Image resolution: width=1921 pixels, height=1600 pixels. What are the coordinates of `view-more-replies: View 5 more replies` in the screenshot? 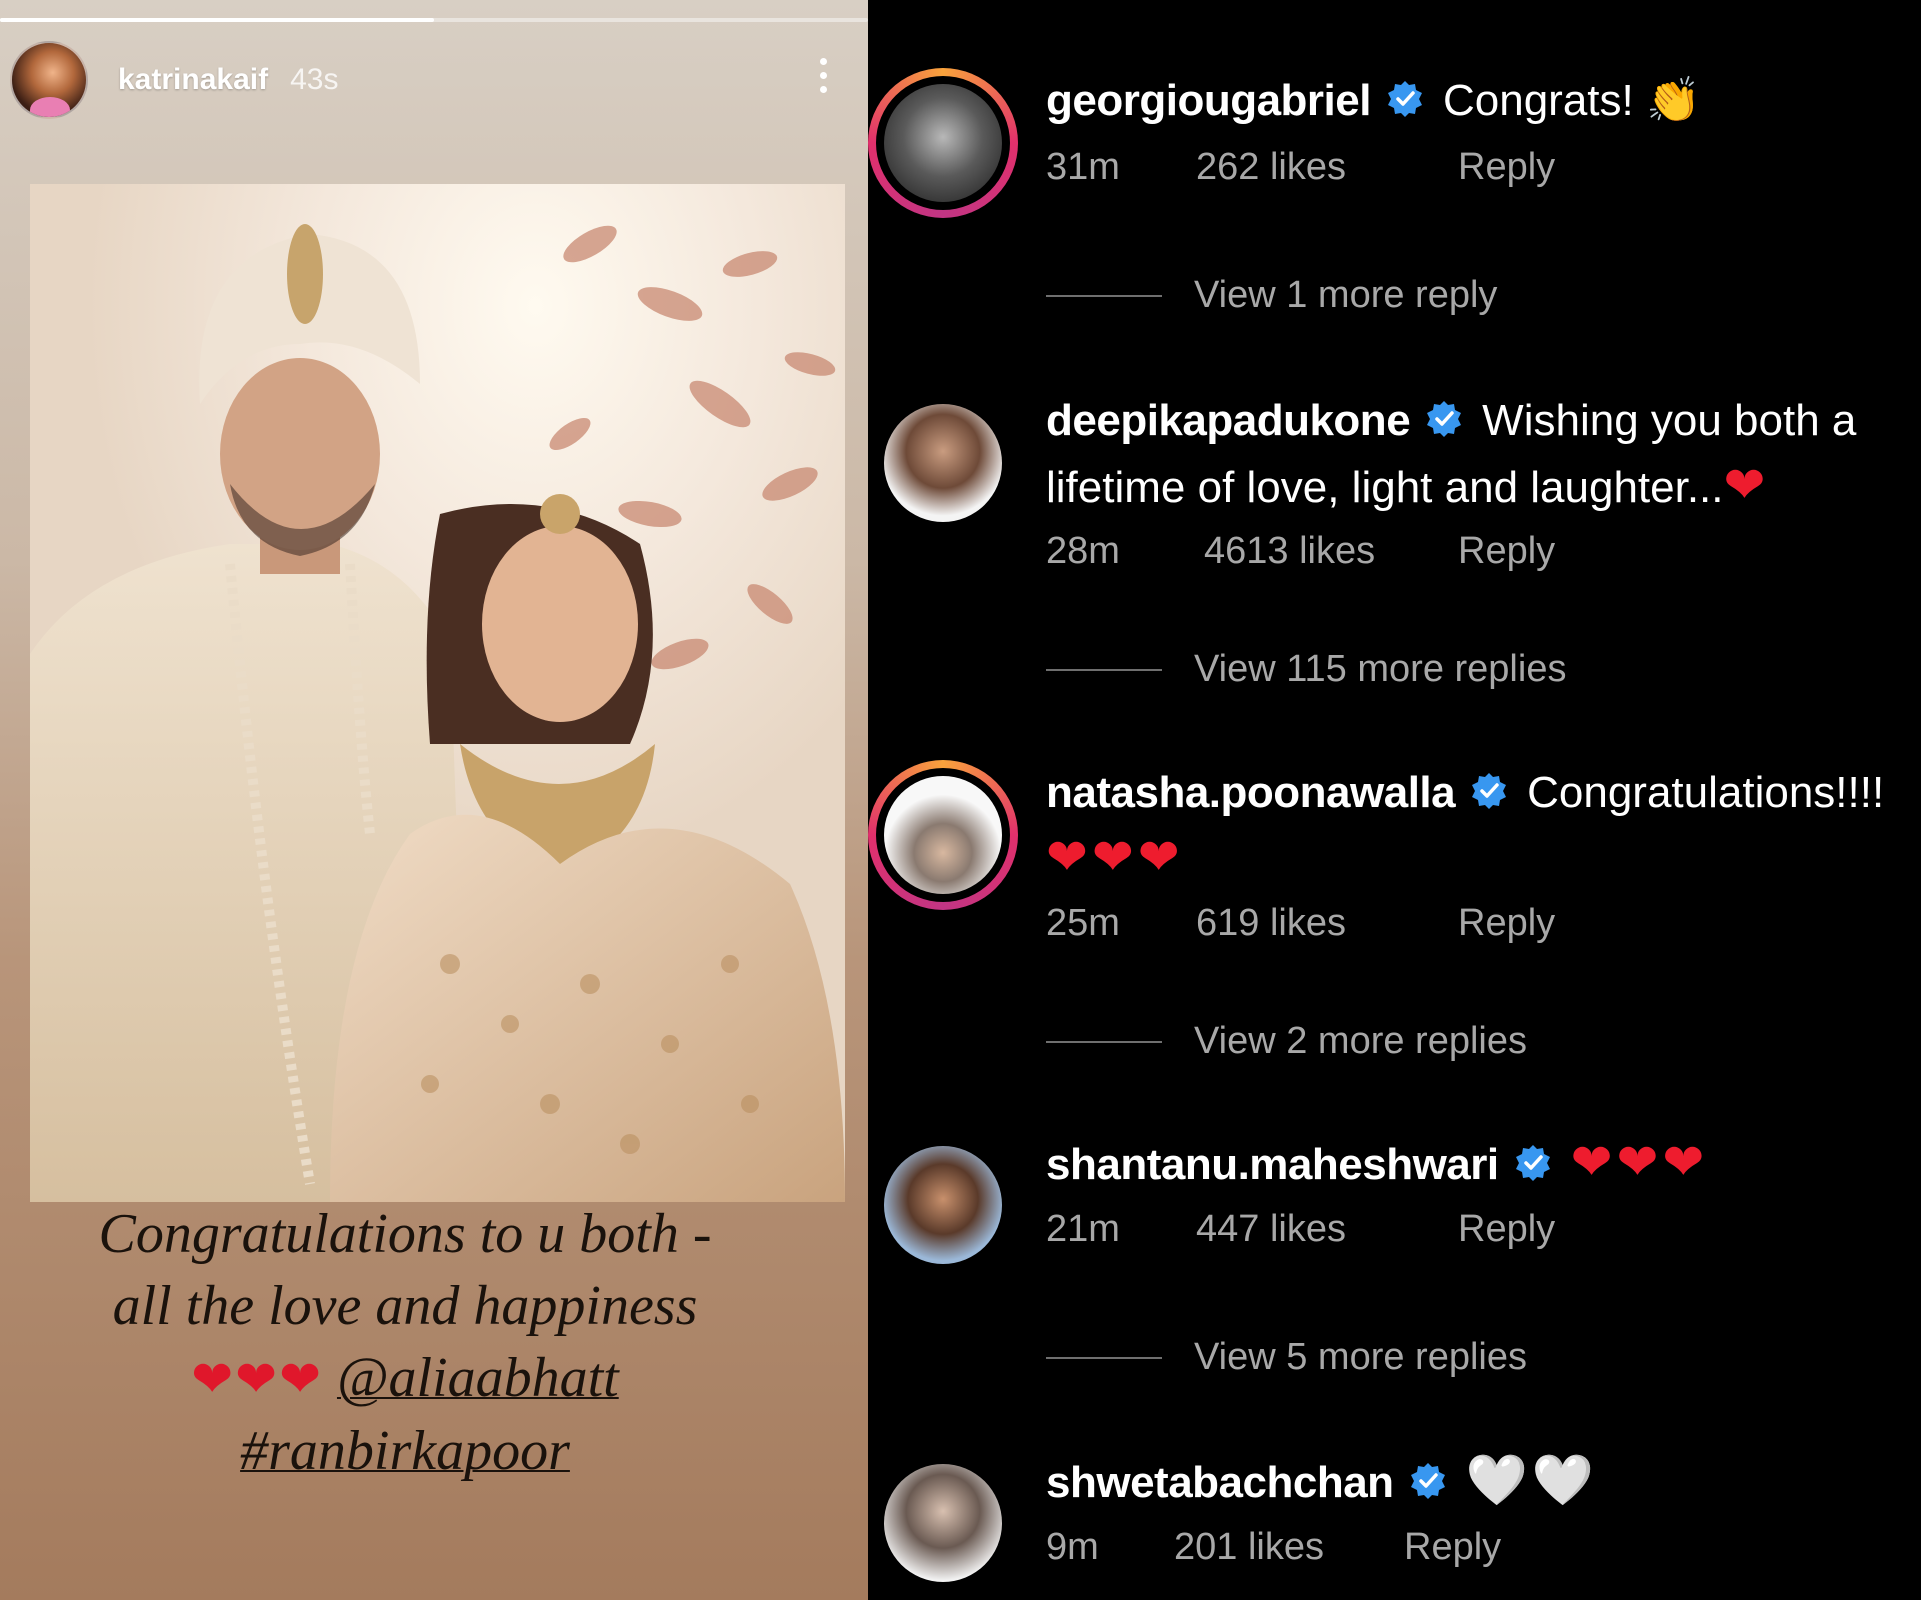 It's located at (1286, 1357).